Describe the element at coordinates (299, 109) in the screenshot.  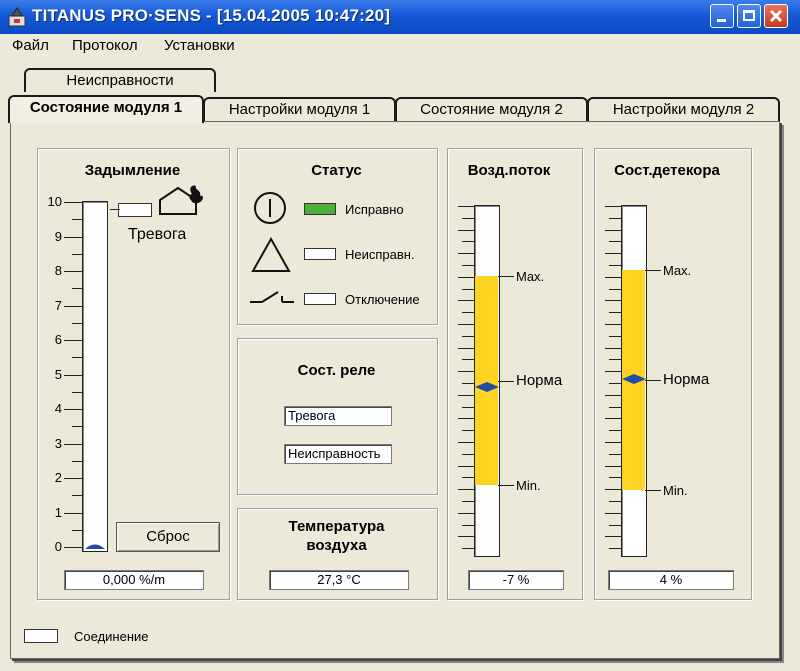
I see `tab-module1-settings: Настройки модуля 1` at that location.